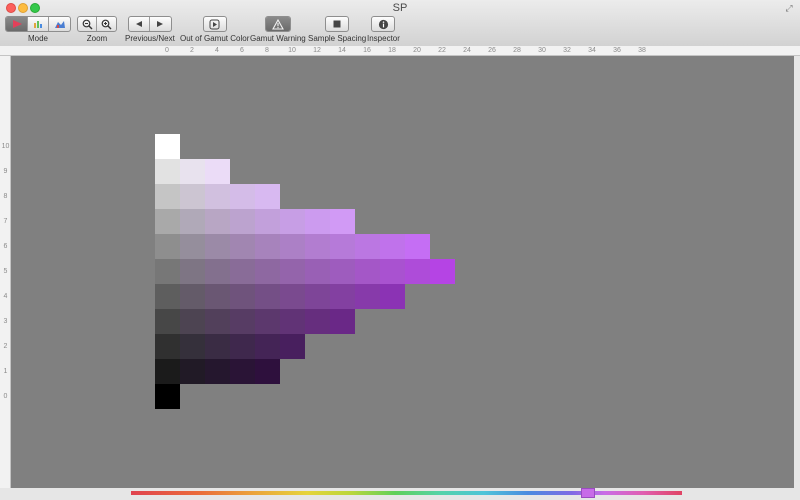 The image size is (800, 500). I want to click on top-ruler-tick: 22, so click(442, 50).